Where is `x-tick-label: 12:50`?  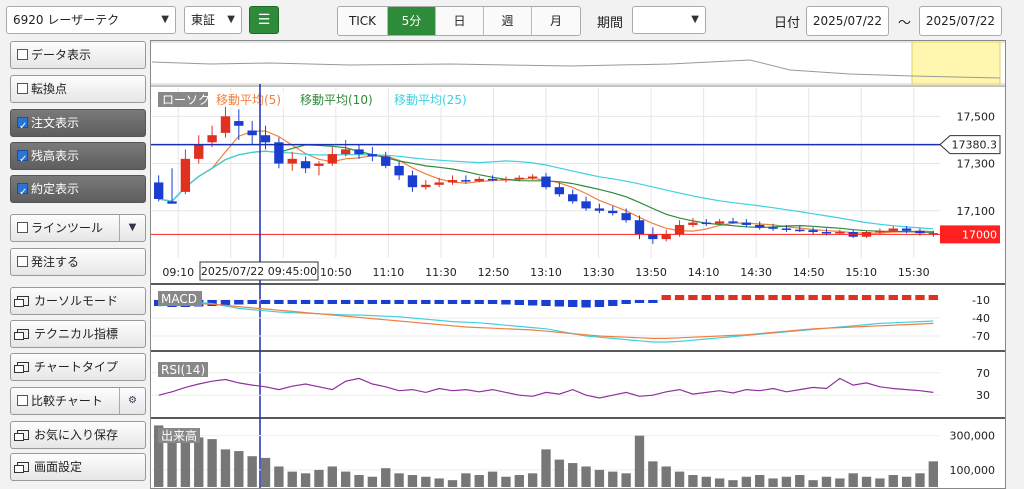
x-tick-label: 12:50 is located at coordinates (494, 272).